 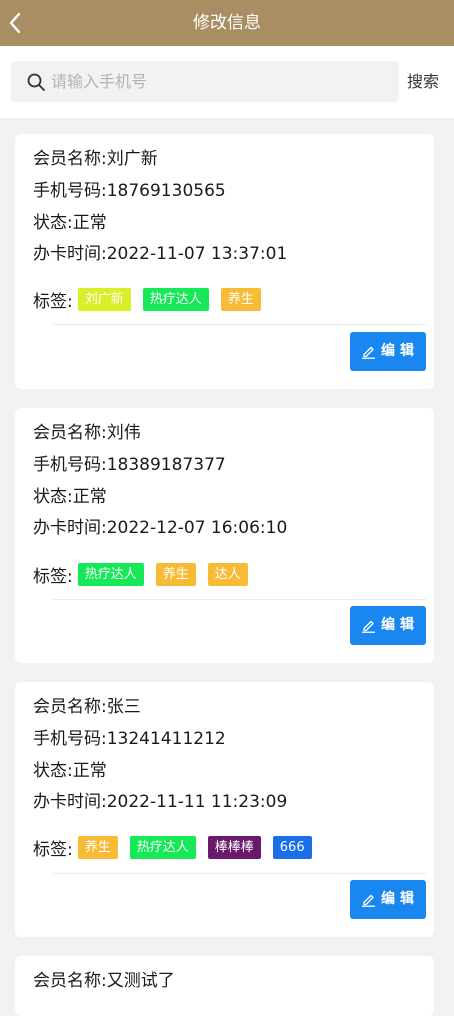 What do you see at coordinates (224, 986) in the screenshot?
I see `member-card: 会员名称:又测试了` at bounding box center [224, 986].